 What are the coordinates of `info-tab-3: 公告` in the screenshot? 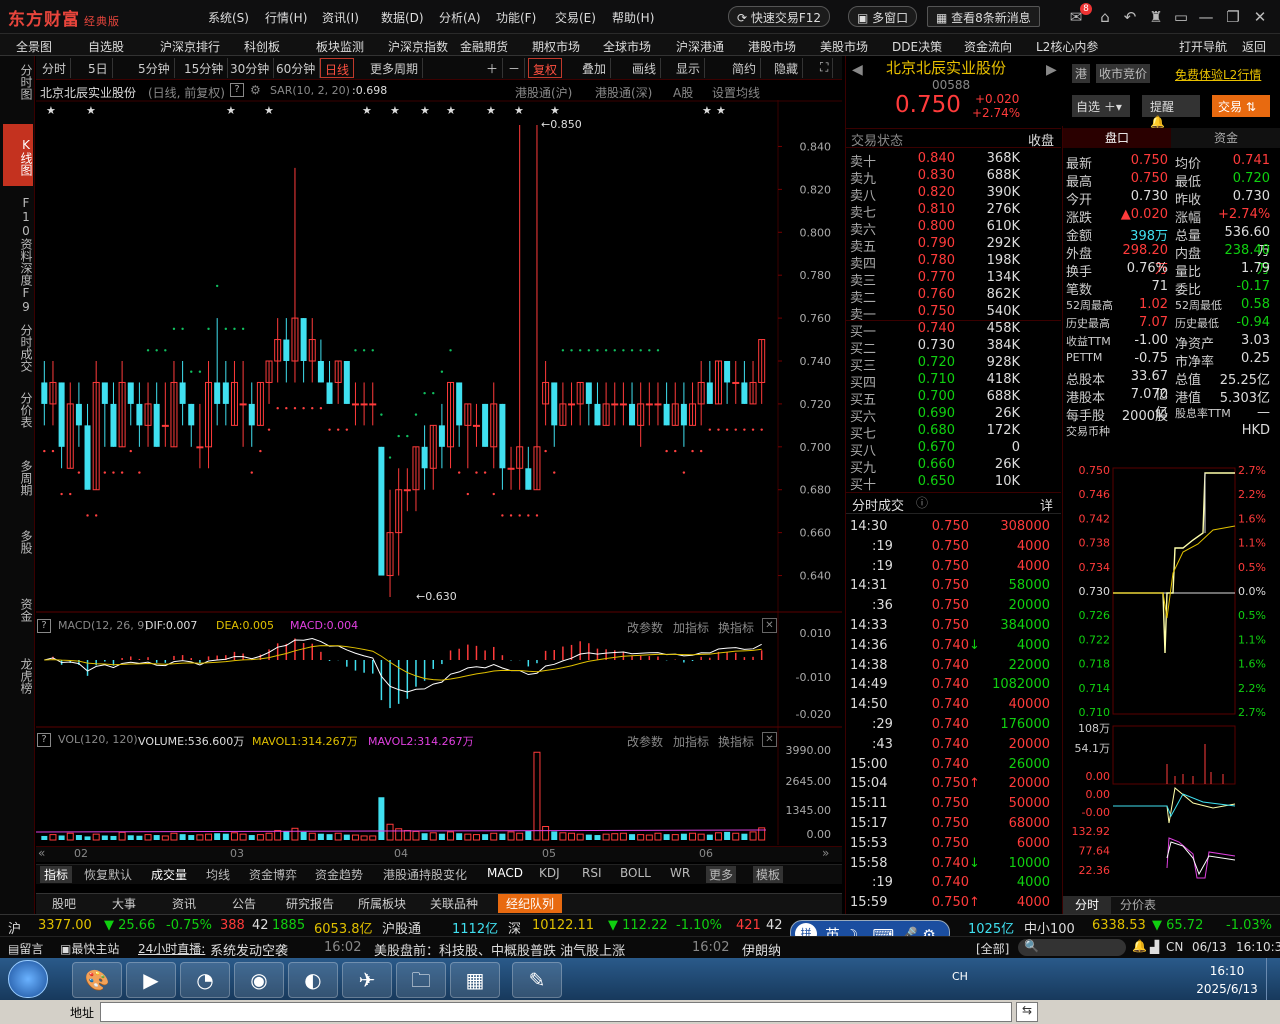 It's located at (244, 903).